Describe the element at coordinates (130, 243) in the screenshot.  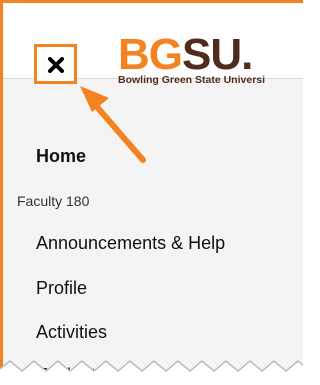
I see `nav-item-announcements-help: Announcements & Help` at that location.